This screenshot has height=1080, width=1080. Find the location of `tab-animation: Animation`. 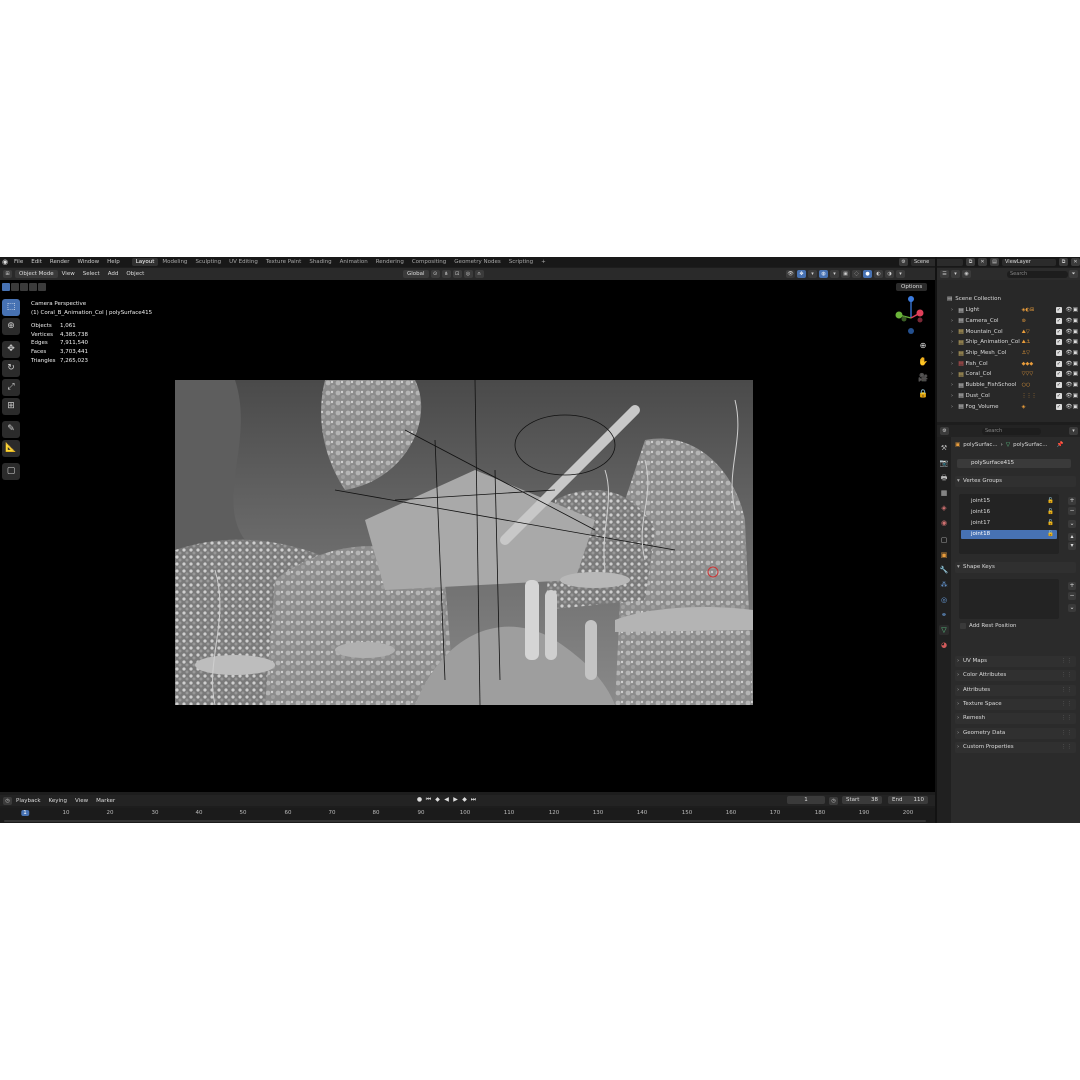

tab-animation: Animation is located at coordinates (354, 262).